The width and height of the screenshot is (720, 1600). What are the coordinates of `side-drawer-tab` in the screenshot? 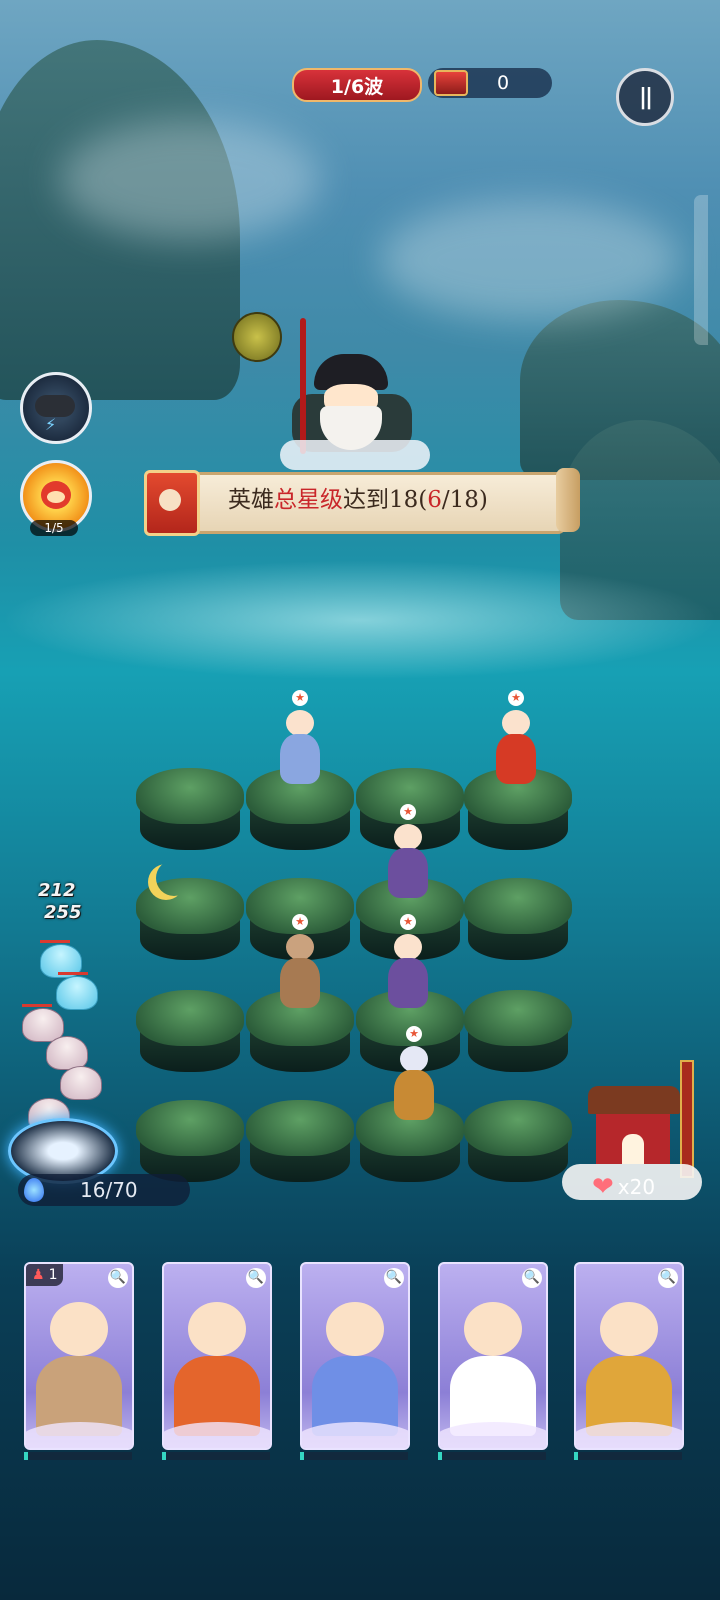 It's located at (701, 270).